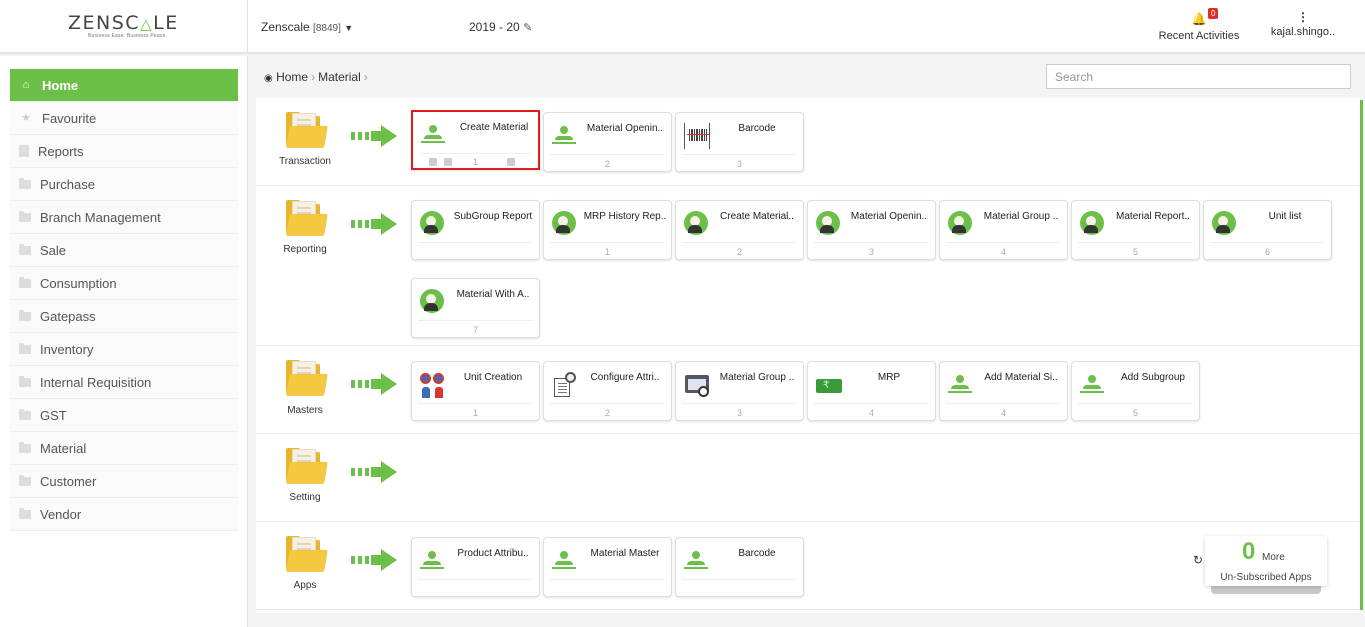 This screenshot has height=627, width=1365. I want to click on chevron-down-icon: ▼, so click(349, 28).